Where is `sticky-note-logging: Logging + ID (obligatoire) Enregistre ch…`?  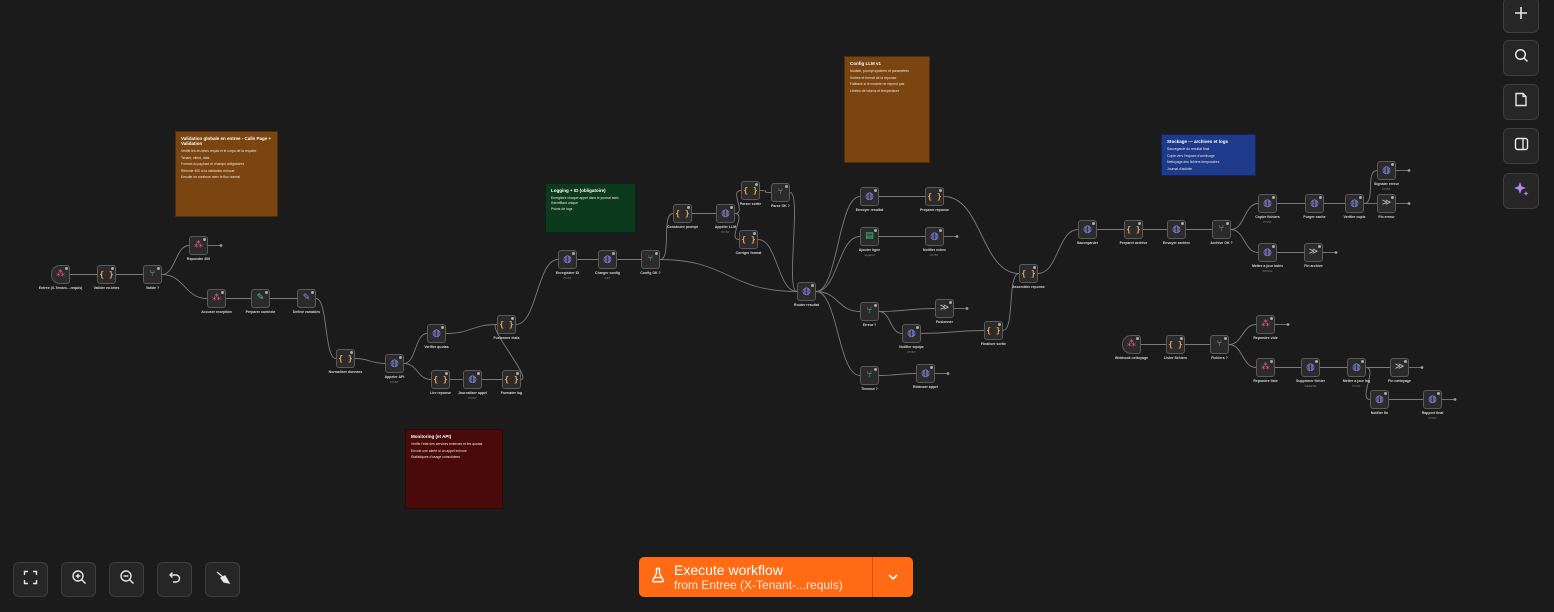 sticky-note-logging: Logging + ID (obligatoire) Enregistre ch… is located at coordinates (590, 208).